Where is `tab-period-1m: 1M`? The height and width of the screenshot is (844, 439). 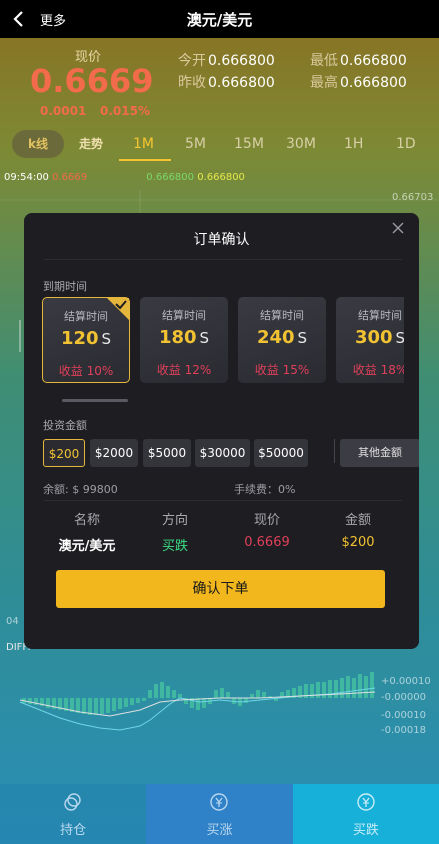
tab-period-1m: 1M is located at coordinates (143, 144).